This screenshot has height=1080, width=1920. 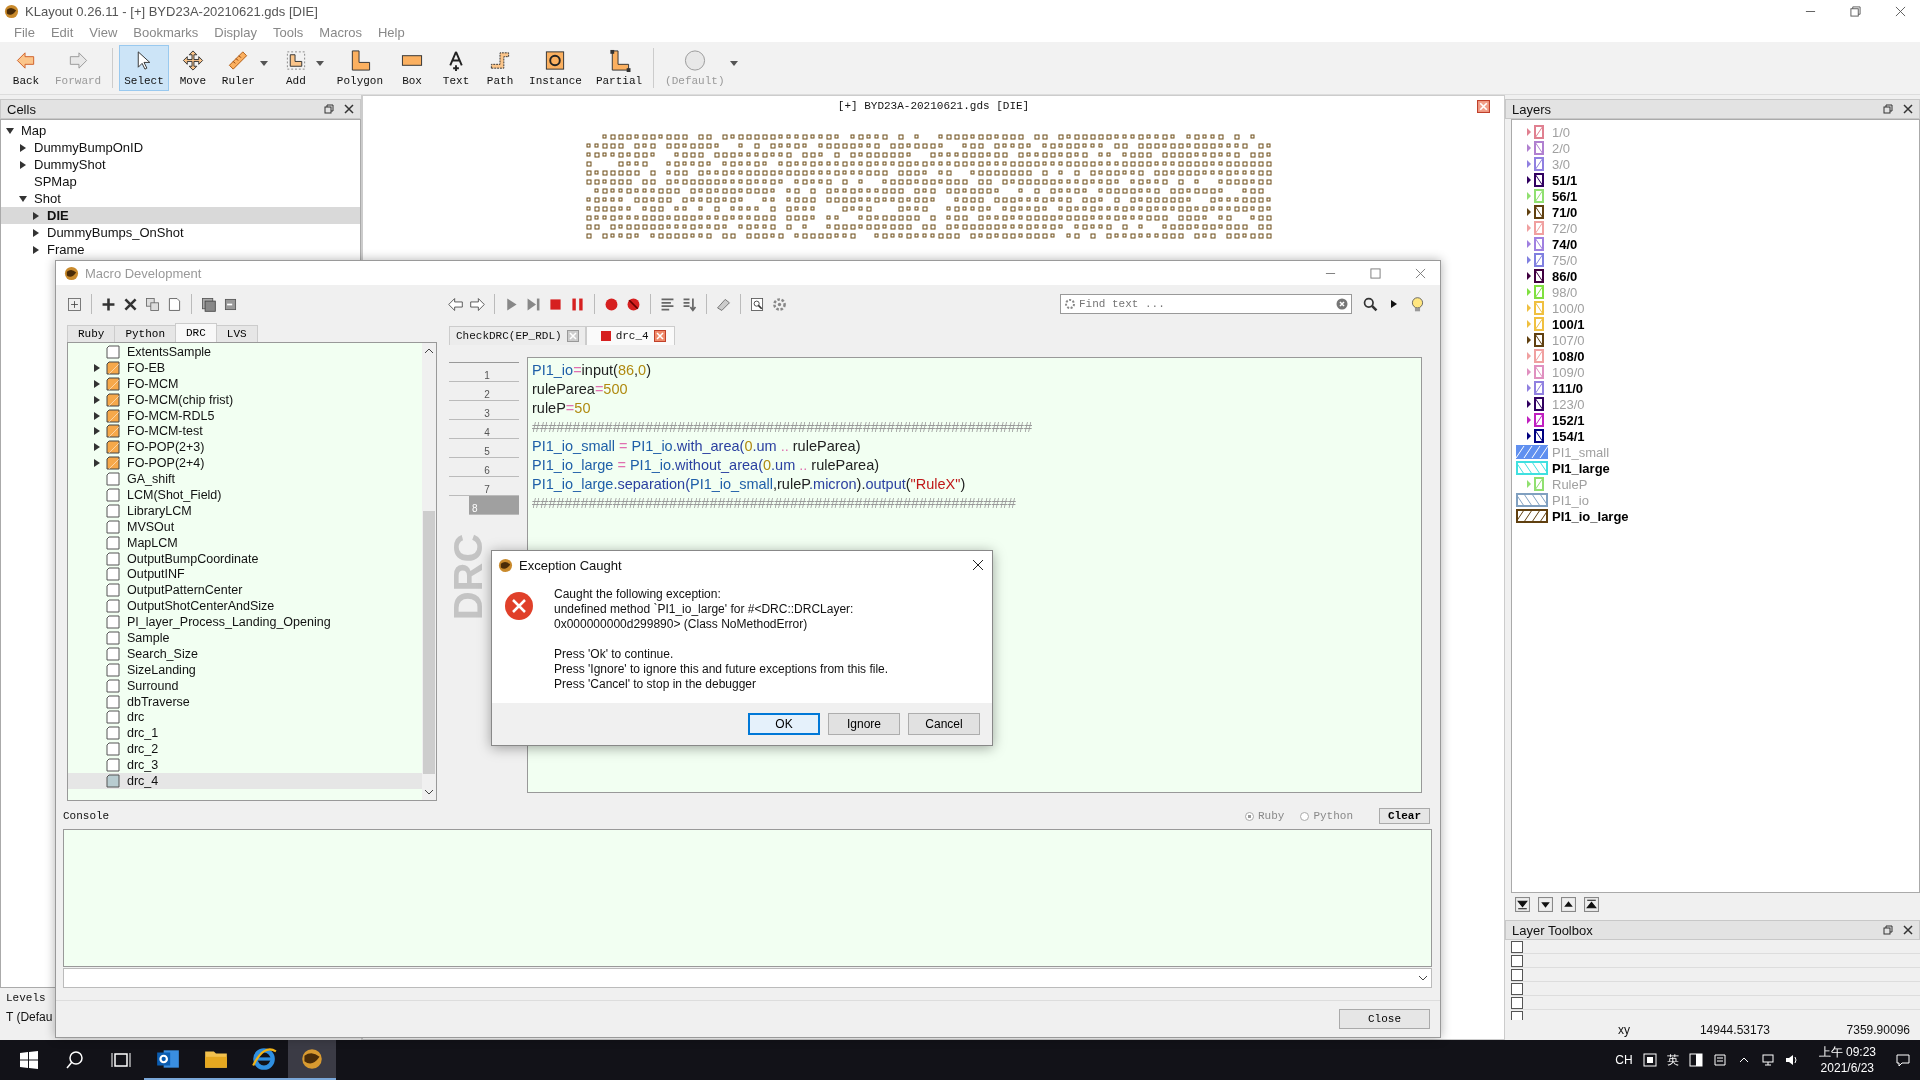 I want to click on tree-item: OutputBumpCoordinate, so click(x=245, y=558).